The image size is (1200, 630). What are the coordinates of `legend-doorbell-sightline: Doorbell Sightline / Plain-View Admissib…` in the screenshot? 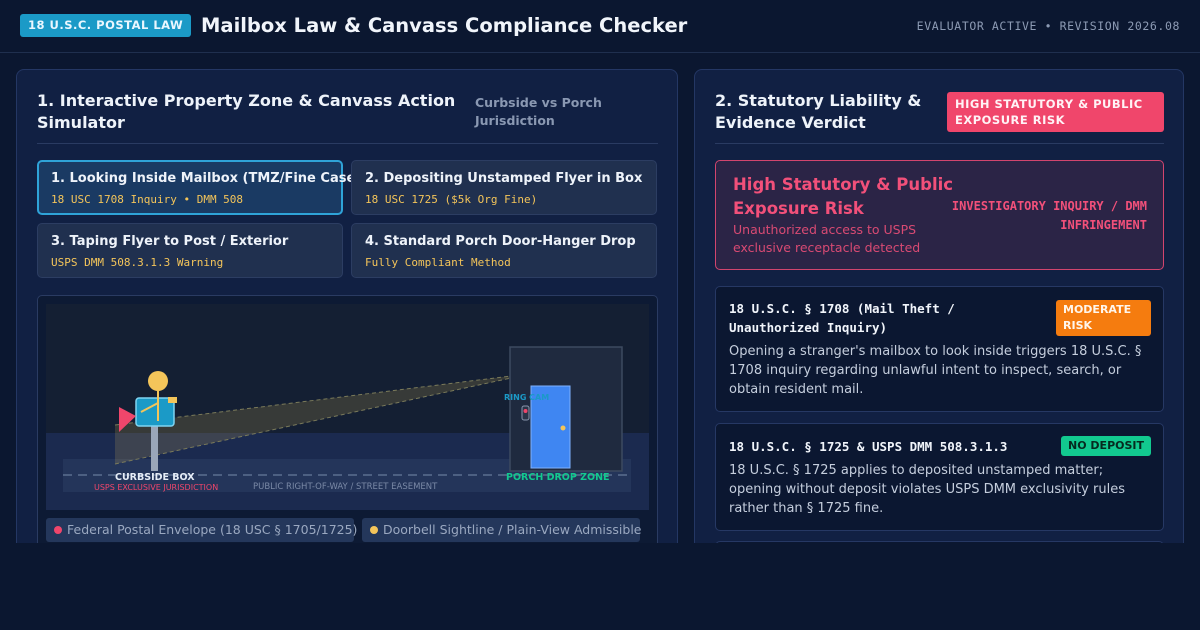 It's located at (502, 530).